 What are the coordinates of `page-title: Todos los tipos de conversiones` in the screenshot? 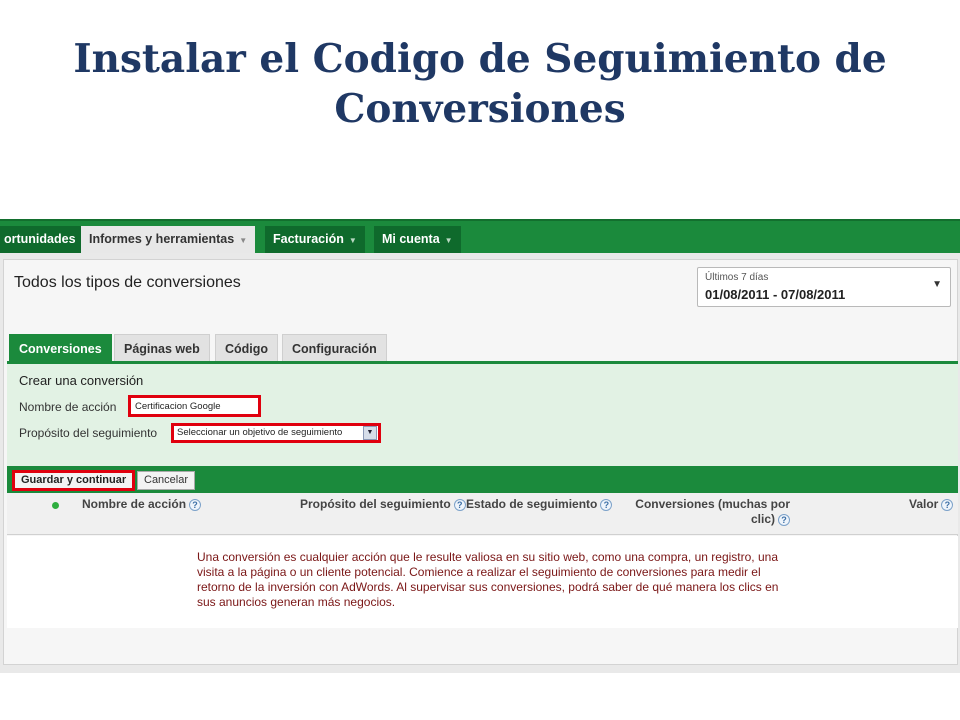 It's located at (127, 282).